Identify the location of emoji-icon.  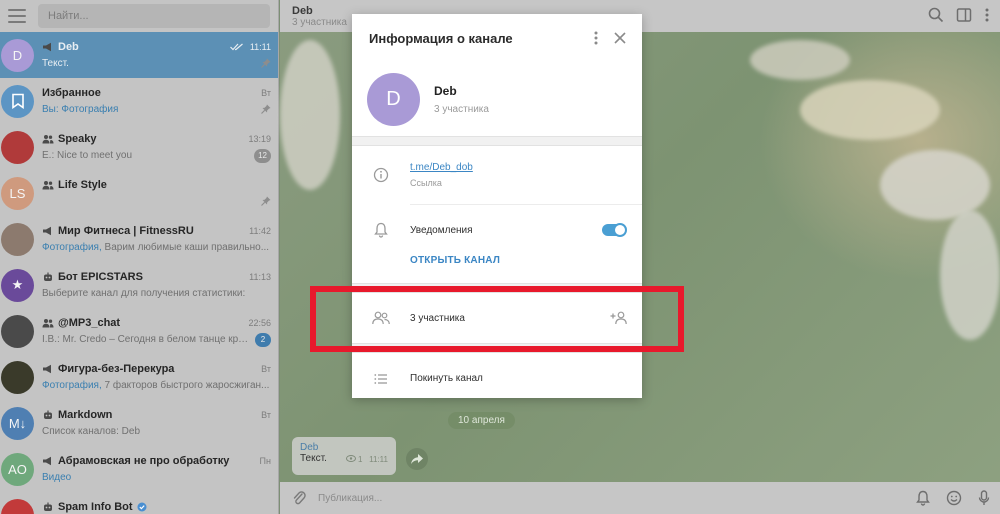
(954, 498).